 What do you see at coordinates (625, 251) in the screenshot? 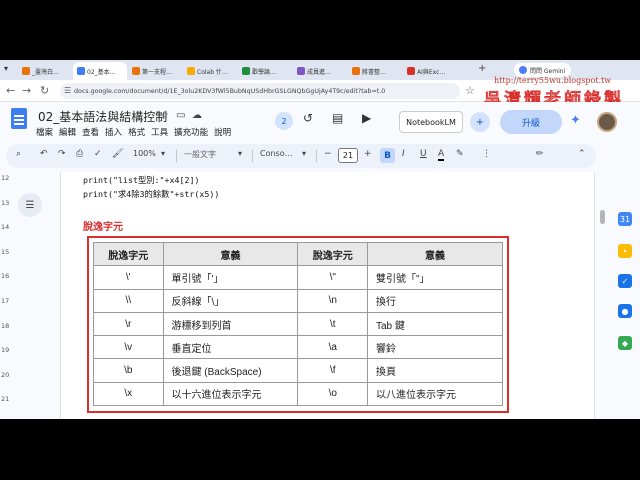
I see `keep-icon: •` at bounding box center [625, 251].